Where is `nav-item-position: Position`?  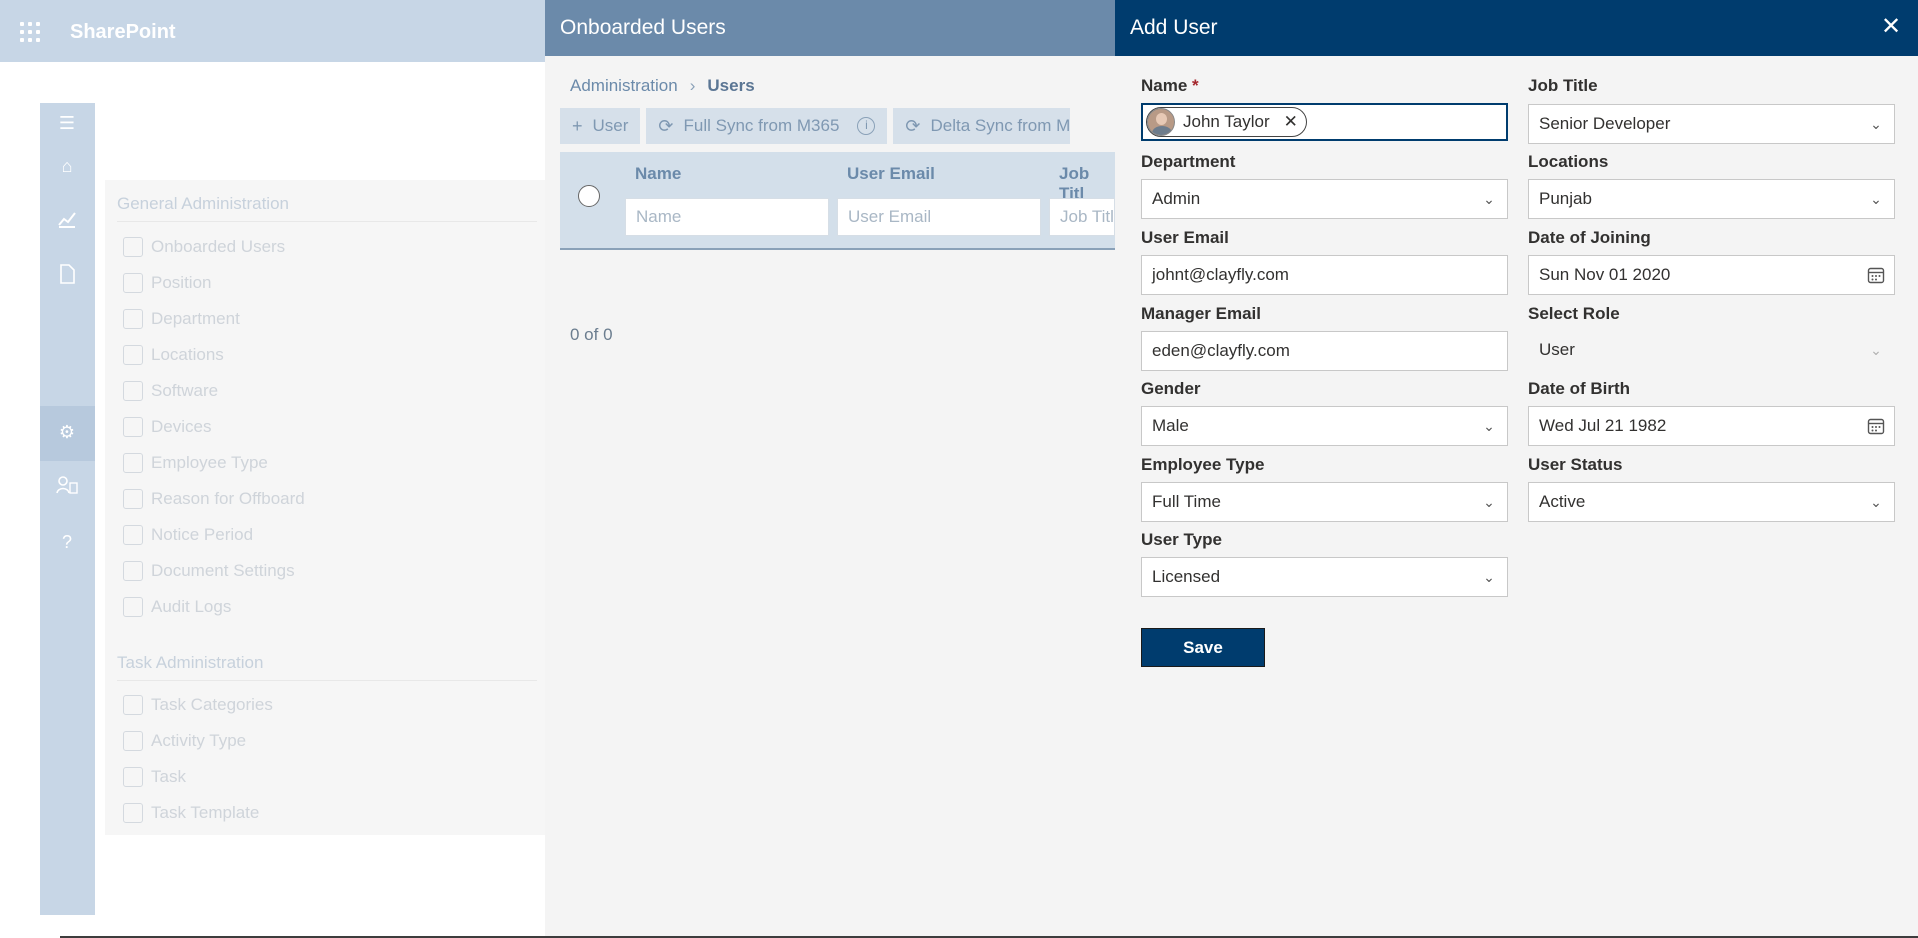 nav-item-position: Position is located at coordinates (167, 283).